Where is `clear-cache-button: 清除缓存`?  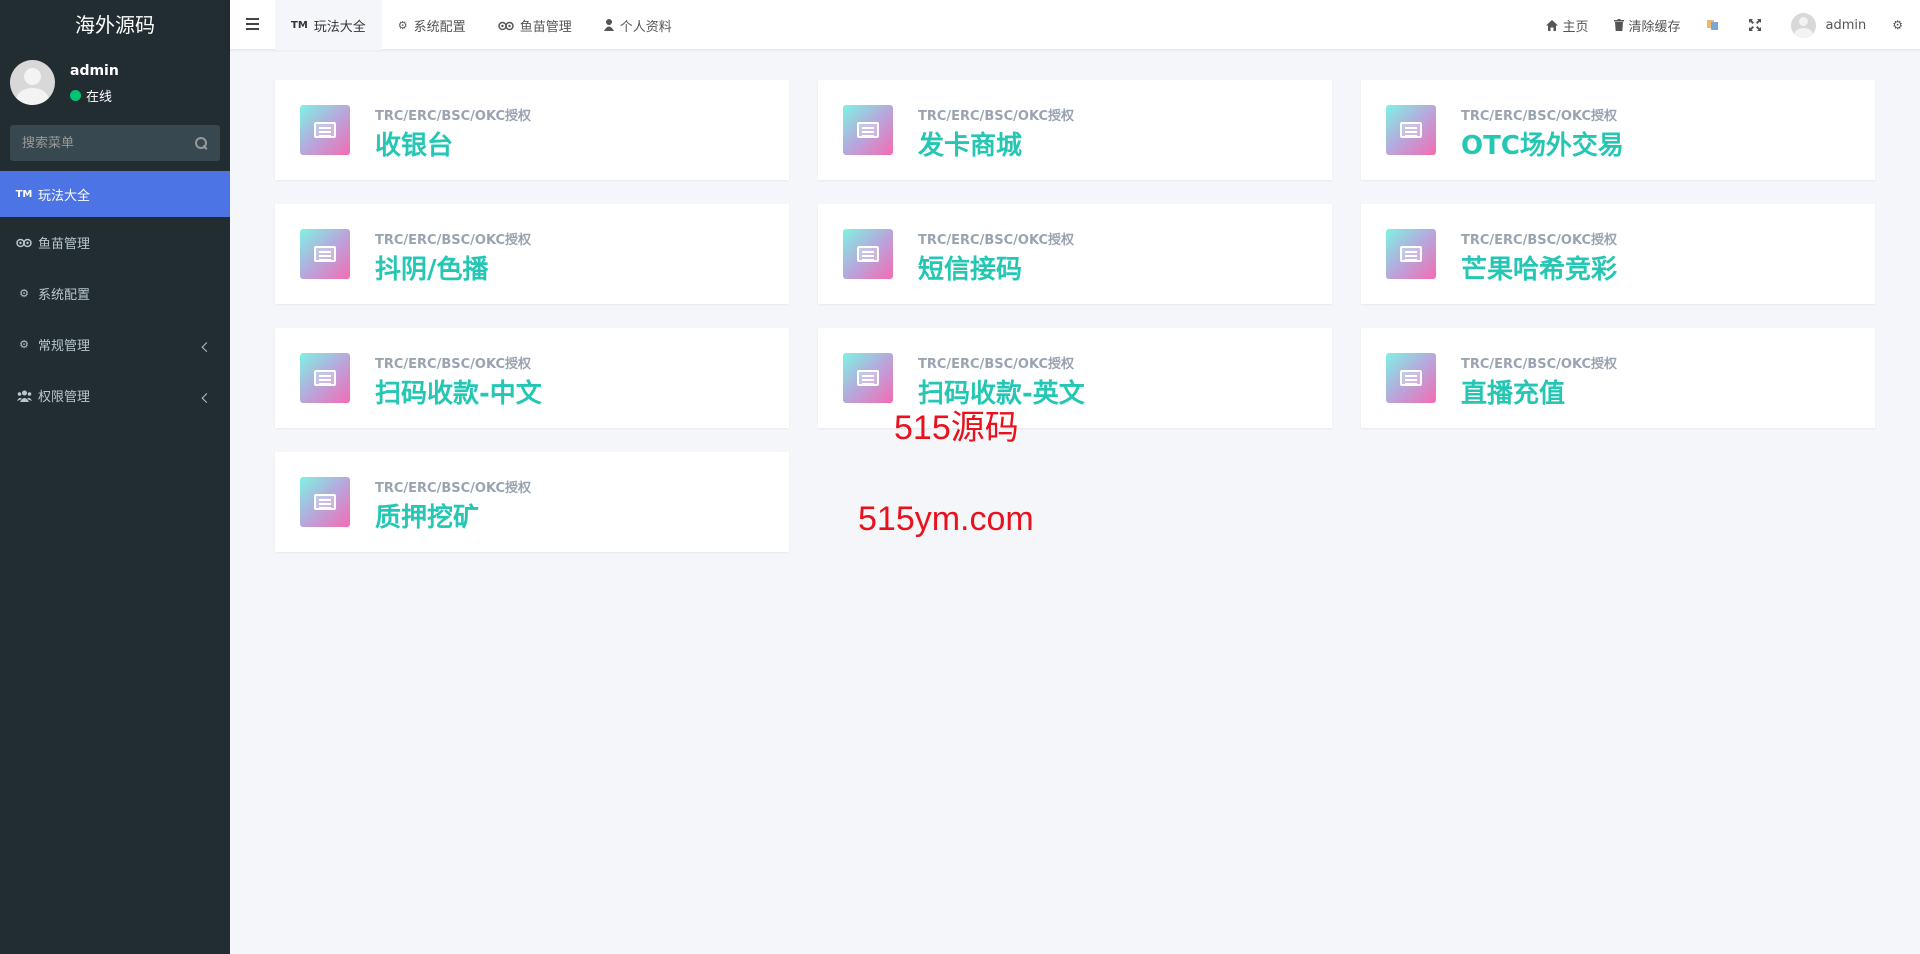
clear-cache-button: 清除缓存 is located at coordinates (1647, 25).